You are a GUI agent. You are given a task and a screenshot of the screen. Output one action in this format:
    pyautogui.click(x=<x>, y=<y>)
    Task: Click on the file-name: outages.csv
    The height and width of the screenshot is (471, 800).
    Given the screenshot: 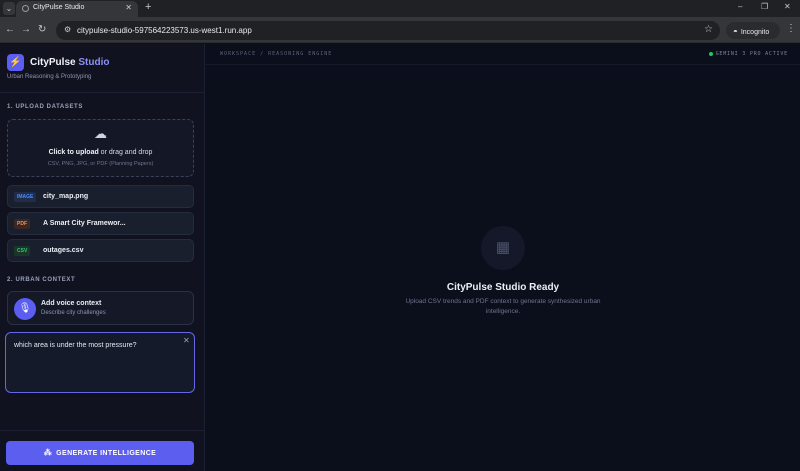 What is the action you would take?
    pyautogui.click(x=63, y=250)
    